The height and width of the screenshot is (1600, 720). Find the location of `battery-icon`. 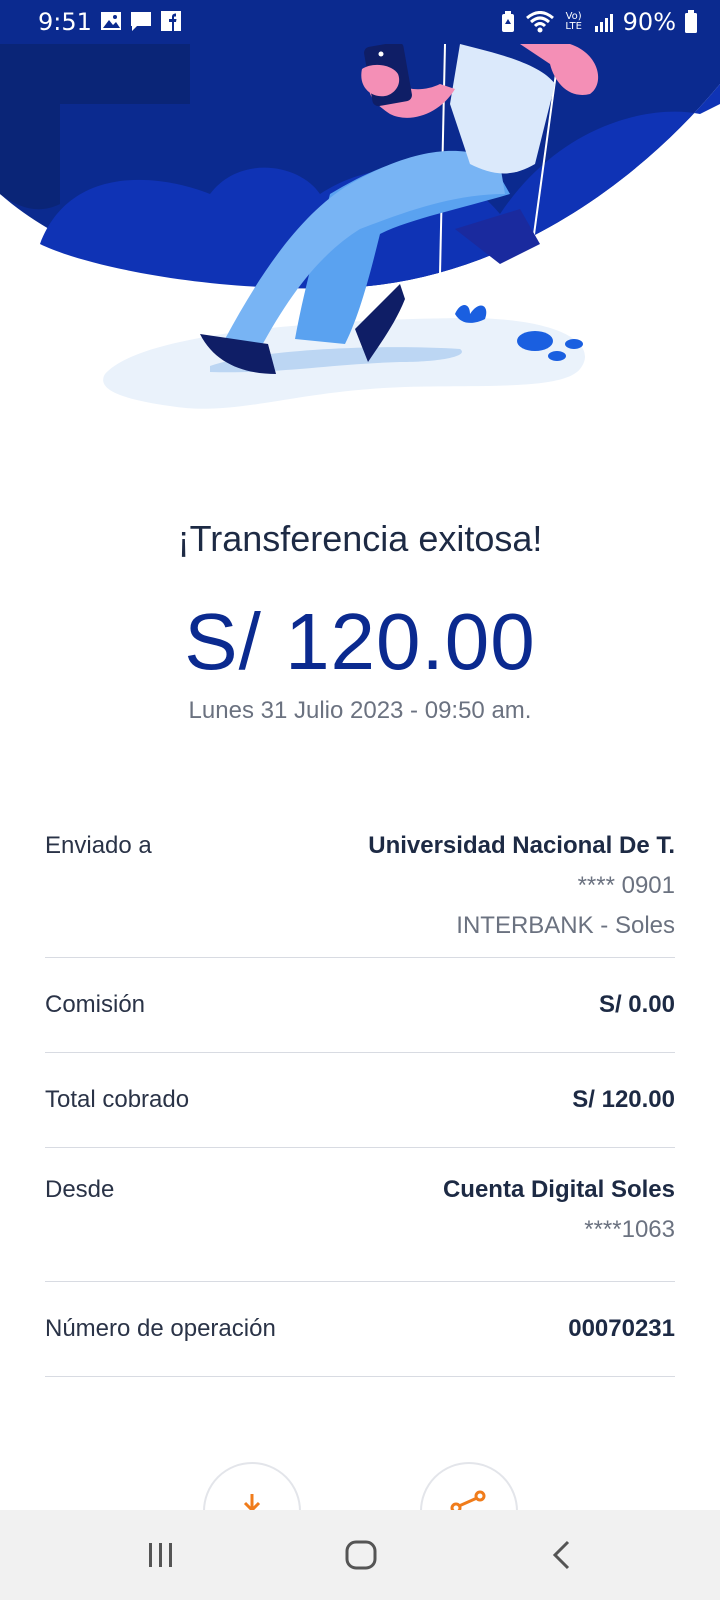

battery-icon is located at coordinates (691, 22).